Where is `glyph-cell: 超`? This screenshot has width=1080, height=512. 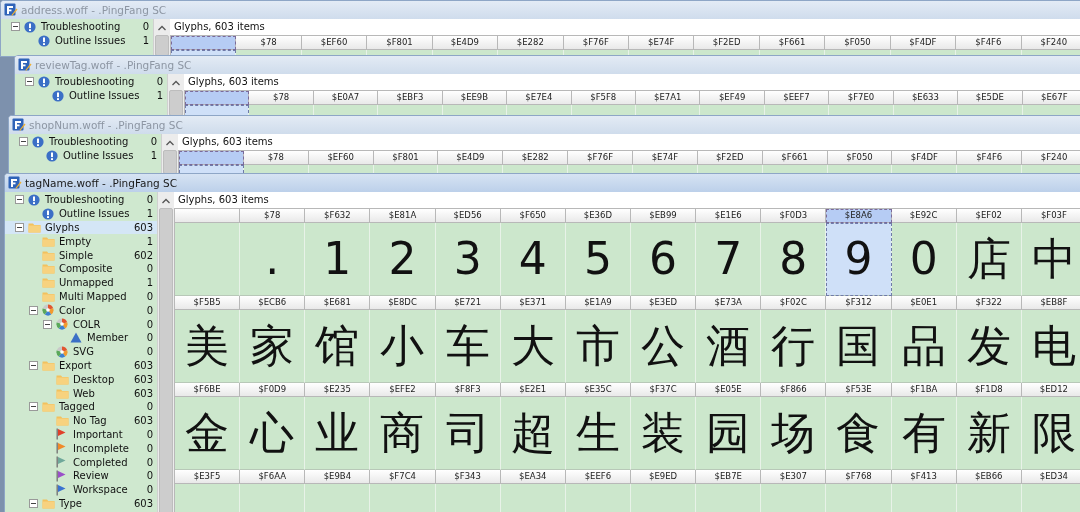
glyph-cell: 超 is located at coordinates (533, 433).